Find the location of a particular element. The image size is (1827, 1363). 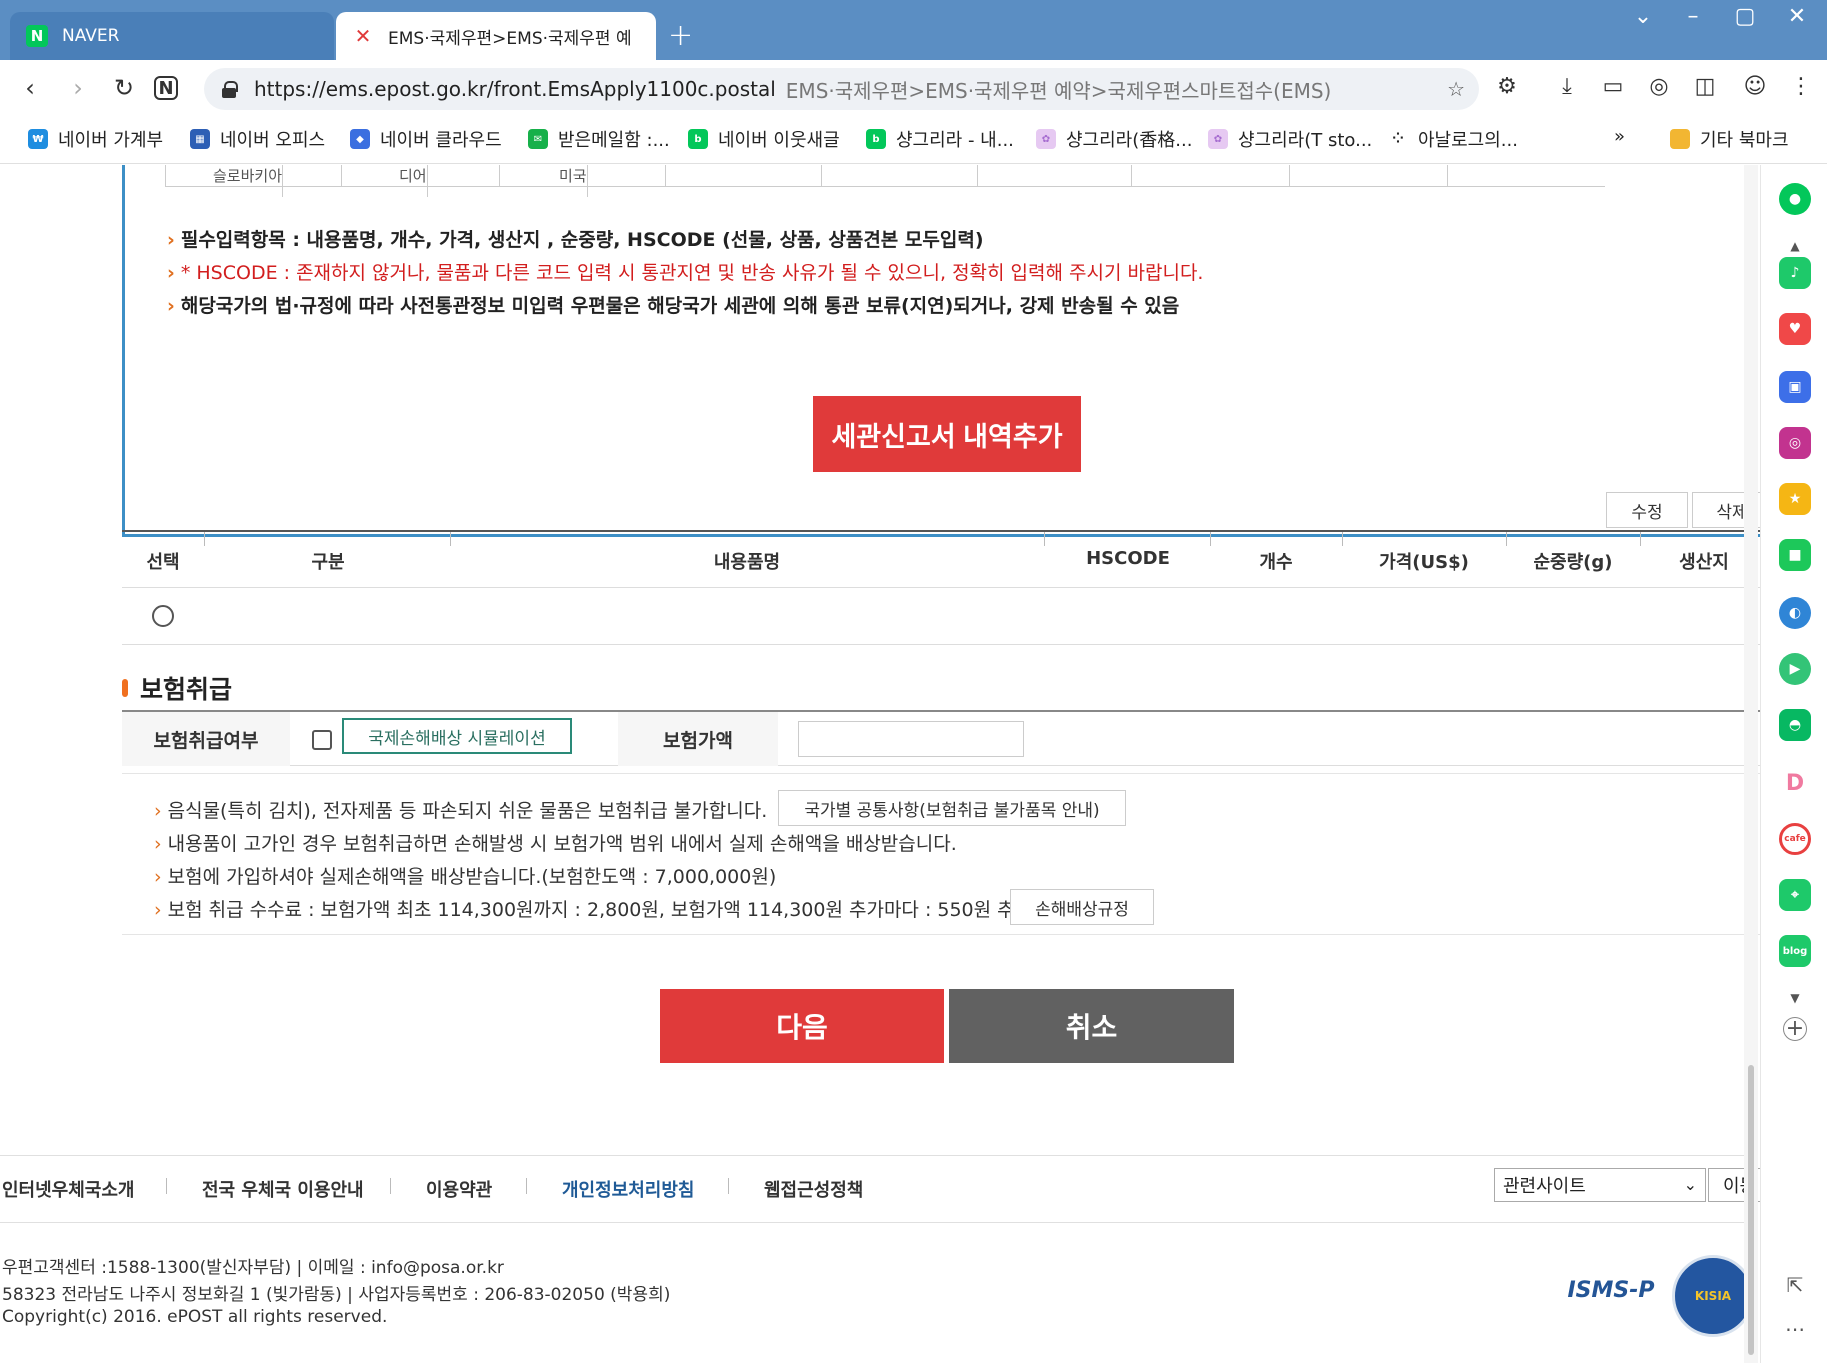

insured-label: 보험취급여부 is located at coordinates (206, 739).